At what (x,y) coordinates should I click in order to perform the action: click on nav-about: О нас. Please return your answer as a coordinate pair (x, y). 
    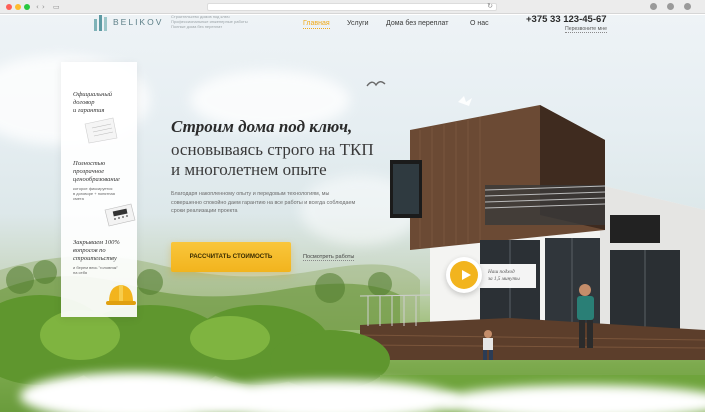
    Looking at the image, I should click on (479, 23).